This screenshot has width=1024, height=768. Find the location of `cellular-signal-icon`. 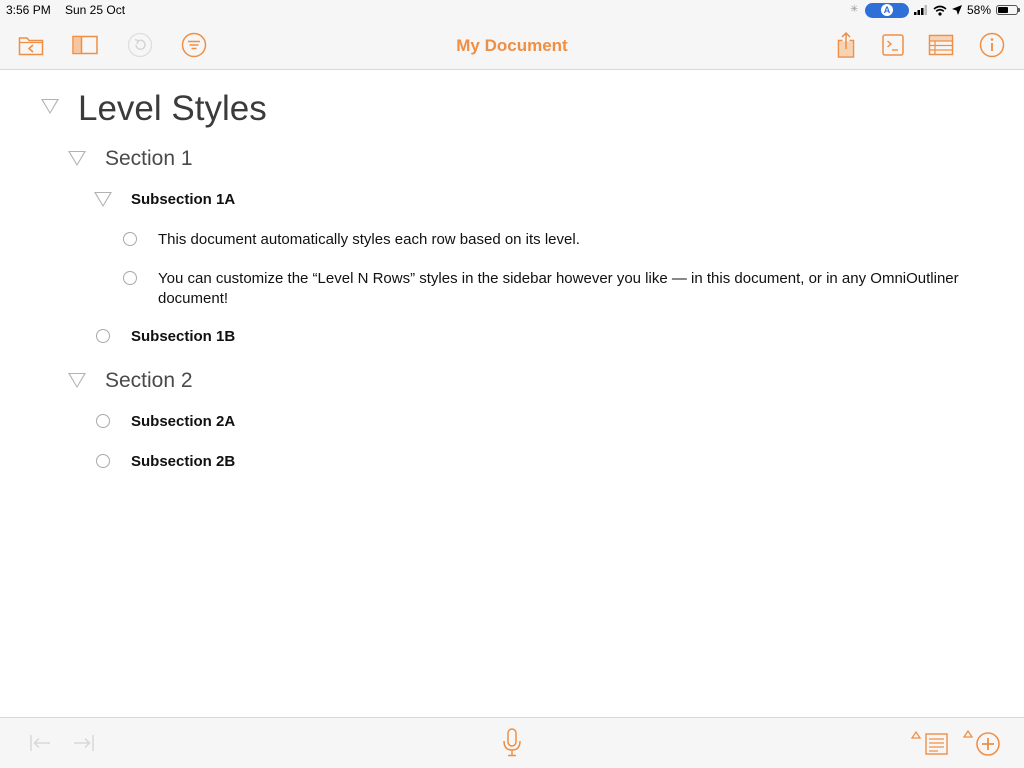

cellular-signal-icon is located at coordinates (920, 10).